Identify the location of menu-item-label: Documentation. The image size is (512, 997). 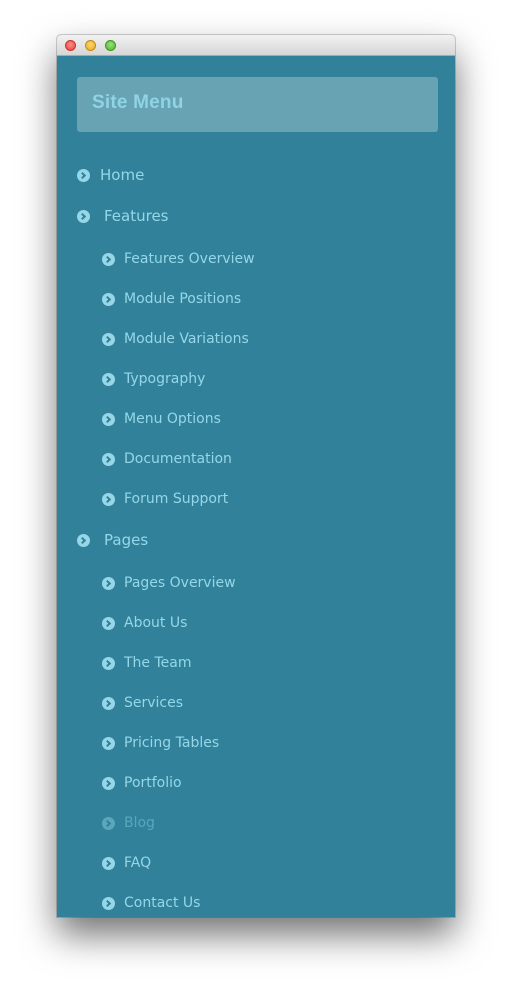
(178, 459).